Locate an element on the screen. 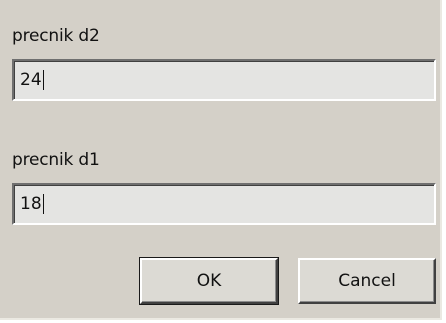  field-label-d1: precnik d1 is located at coordinates (56, 160).